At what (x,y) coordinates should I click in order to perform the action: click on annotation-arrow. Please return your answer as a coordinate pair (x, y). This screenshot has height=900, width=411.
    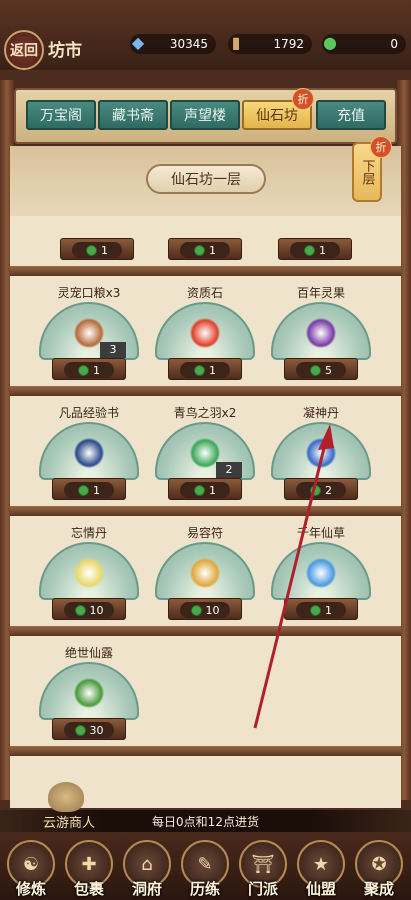
    Looking at the image, I should click on (293, 576).